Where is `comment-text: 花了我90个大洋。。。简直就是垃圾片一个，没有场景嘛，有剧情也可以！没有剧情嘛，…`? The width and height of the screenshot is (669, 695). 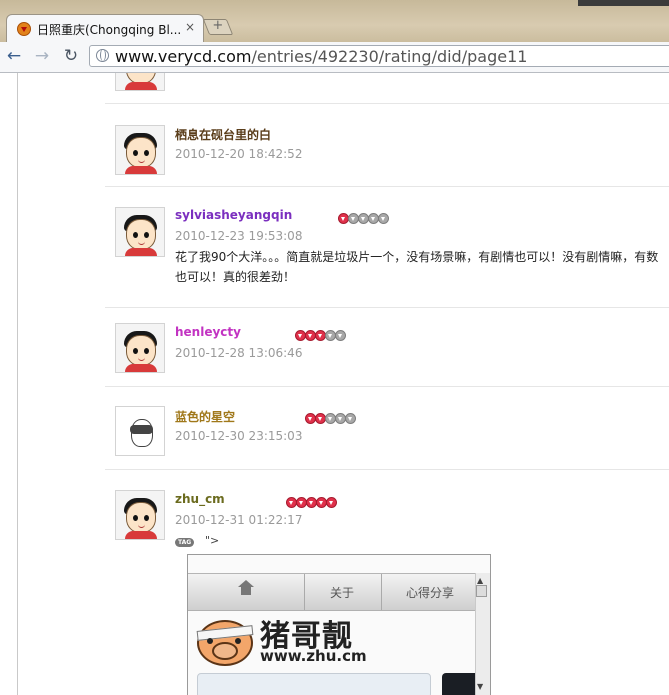 comment-text: 花了我90个大洋。。。简直就是垃圾片一个，没有场景嘛，有剧情也可以！没有剧情嘛，… is located at coordinates (422, 267).